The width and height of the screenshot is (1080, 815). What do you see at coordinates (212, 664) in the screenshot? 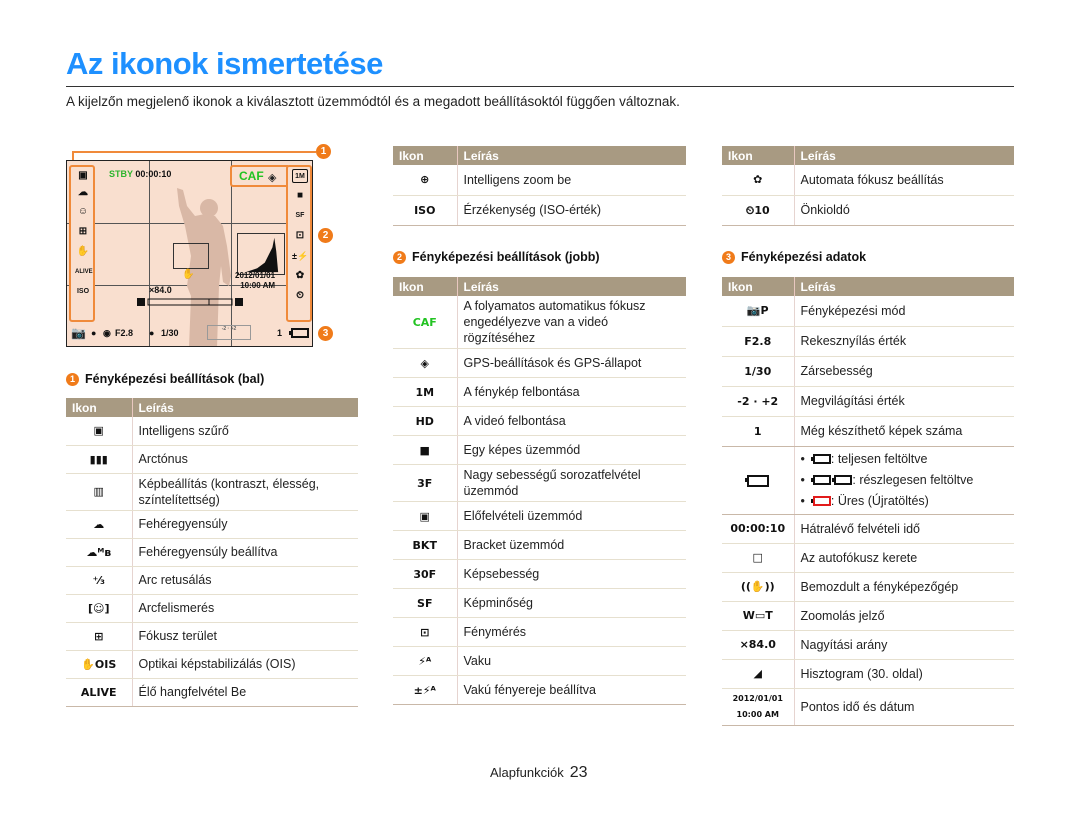
I see `table-row: ✋OIS Optikai képstabilizálás (OIS)` at bounding box center [212, 664].